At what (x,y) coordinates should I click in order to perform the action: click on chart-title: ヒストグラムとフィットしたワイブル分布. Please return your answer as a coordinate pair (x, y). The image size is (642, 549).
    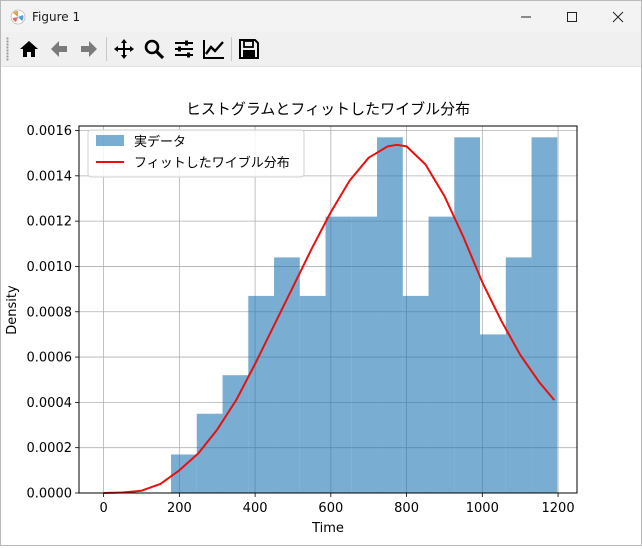
    Looking at the image, I should click on (328, 109).